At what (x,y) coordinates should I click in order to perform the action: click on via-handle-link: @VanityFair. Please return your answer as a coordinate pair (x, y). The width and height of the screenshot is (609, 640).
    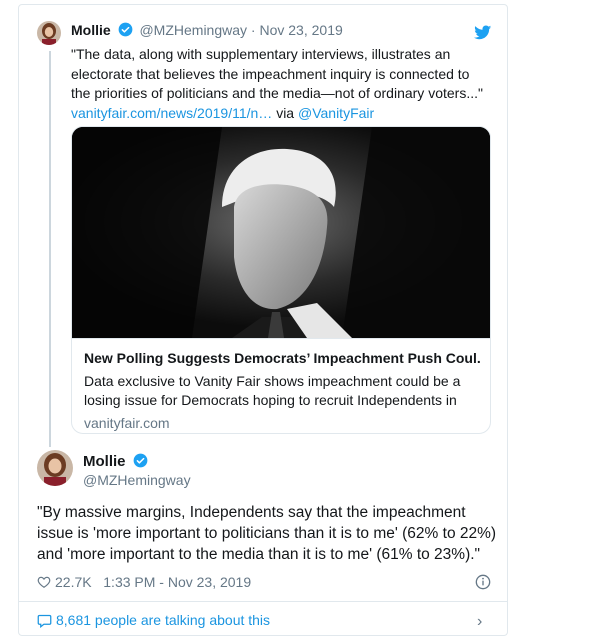
    Looking at the image, I should click on (336, 113).